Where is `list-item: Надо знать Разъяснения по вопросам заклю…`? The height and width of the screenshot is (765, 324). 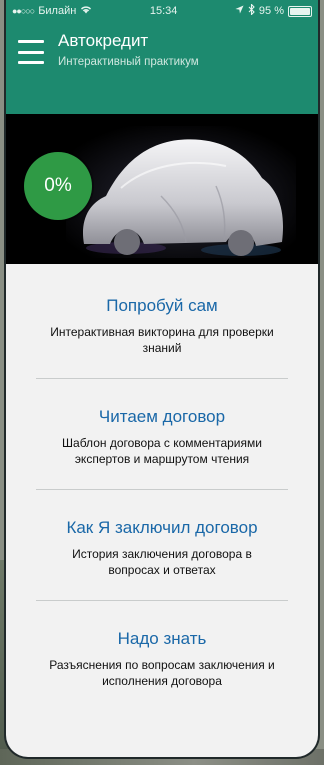 list-item: Надо знать Разъяснения по вопросам заклю… is located at coordinates (162, 655).